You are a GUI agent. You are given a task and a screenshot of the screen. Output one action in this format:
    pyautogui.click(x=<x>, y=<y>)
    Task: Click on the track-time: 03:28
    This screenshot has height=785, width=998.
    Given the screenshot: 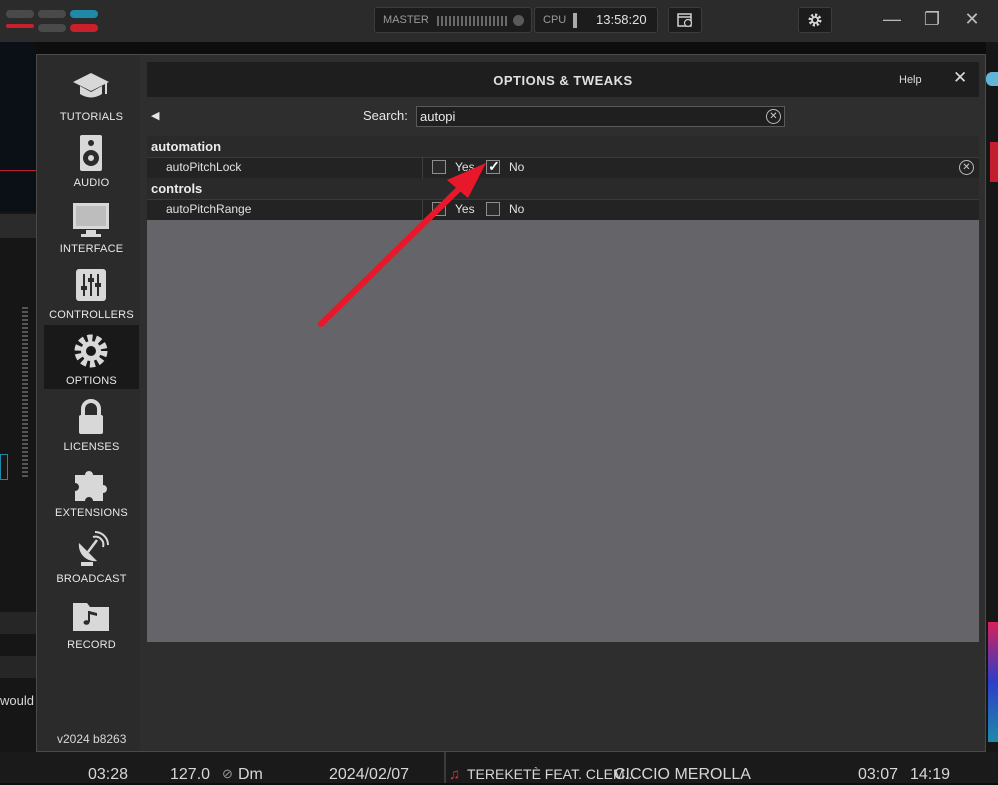 What is the action you would take?
    pyautogui.click(x=108, y=774)
    